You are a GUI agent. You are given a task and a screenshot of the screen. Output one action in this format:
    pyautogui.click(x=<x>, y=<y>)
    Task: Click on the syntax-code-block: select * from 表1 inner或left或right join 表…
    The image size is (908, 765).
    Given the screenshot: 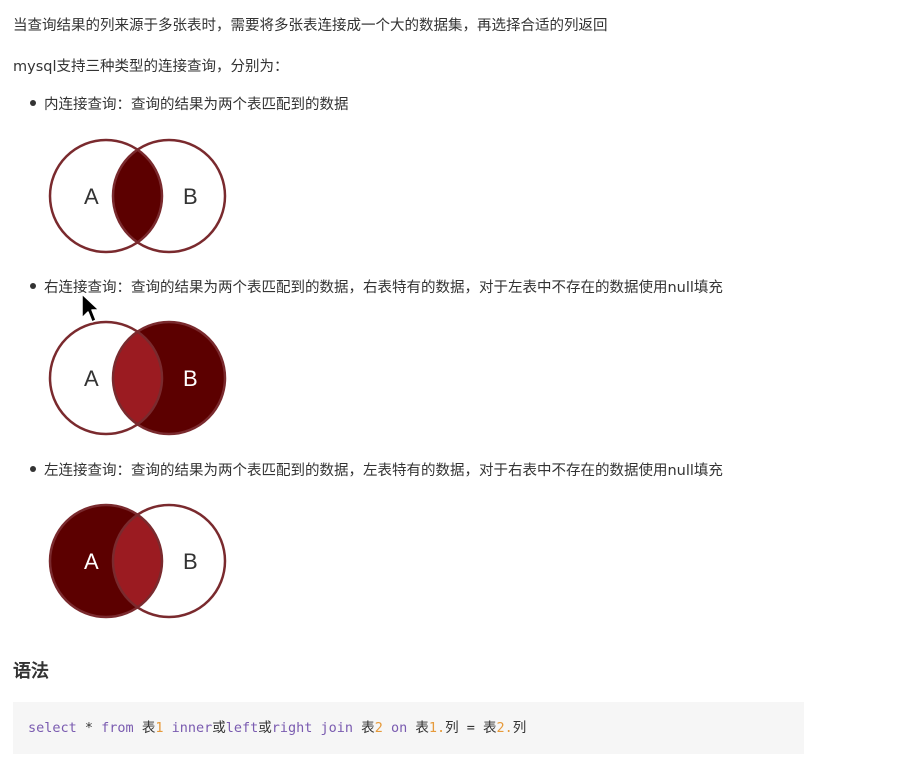 What is the action you would take?
    pyautogui.click(x=408, y=728)
    